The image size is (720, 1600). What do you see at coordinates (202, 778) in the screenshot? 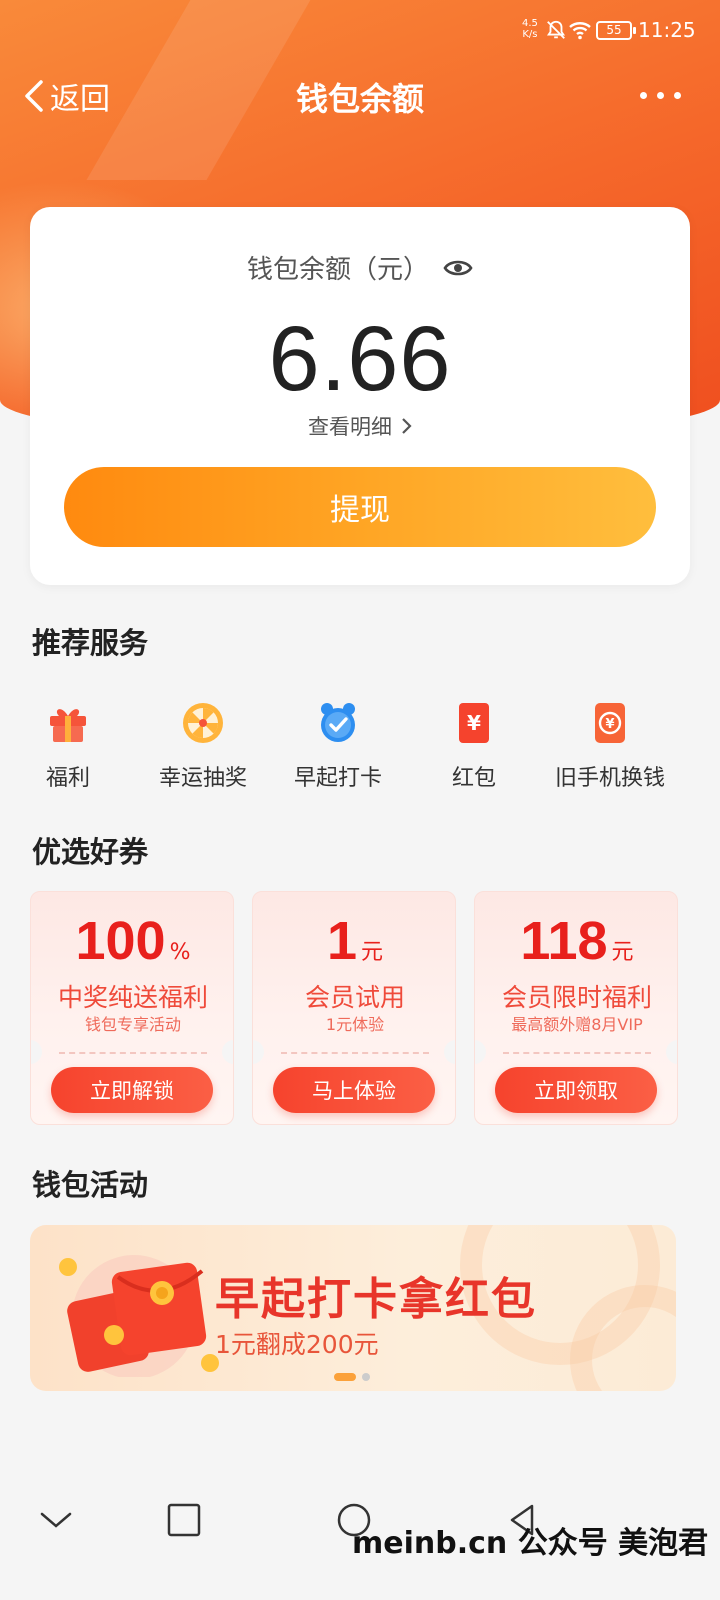
I see `service-label: 幸运抽奖` at bounding box center [202, 778].